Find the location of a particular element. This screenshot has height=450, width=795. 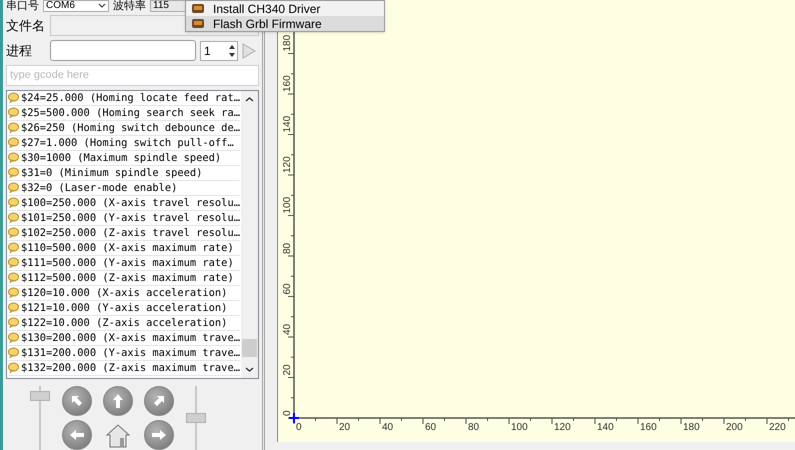

console-line: $121=10.000 (Y-axis acceleration) is located at coordinates (124, 307).